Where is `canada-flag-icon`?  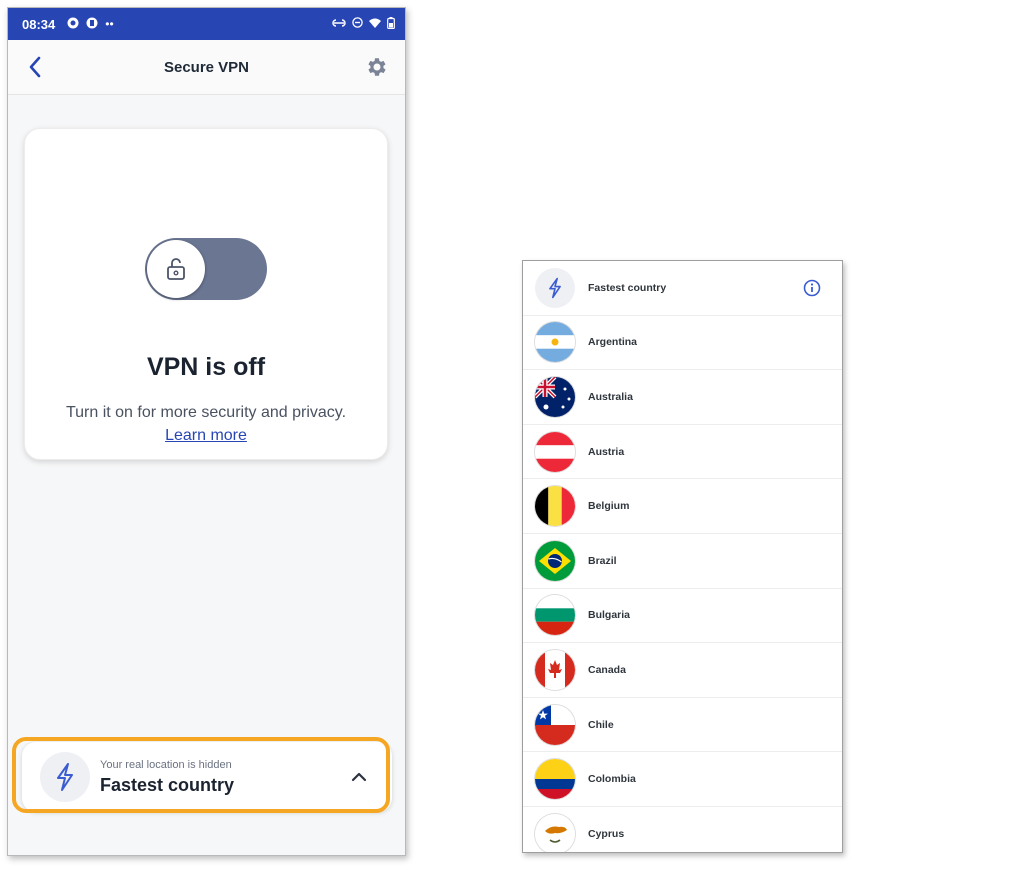 canada-flag-icon is located at coordinates (555, 669).